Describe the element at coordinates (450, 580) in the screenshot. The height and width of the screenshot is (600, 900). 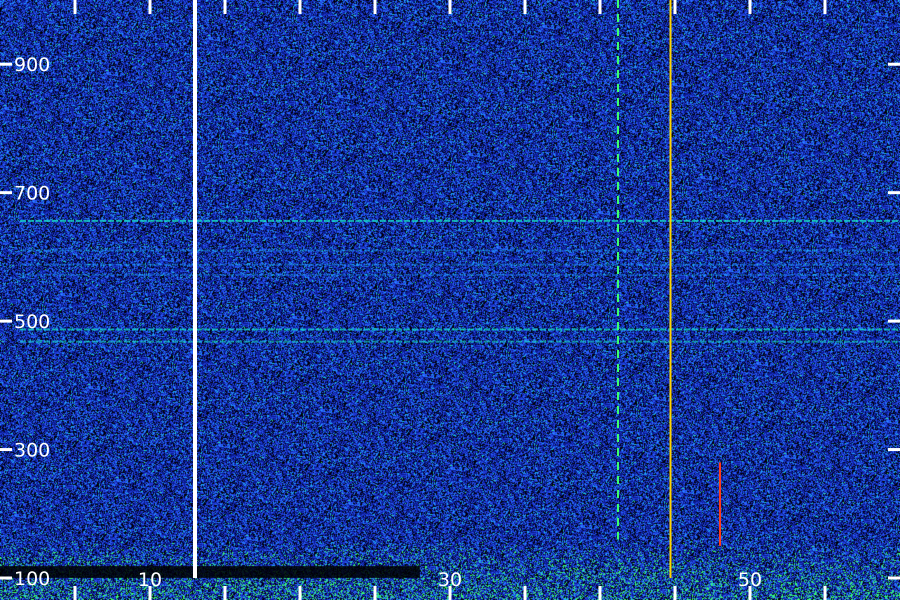
I see `x-tick-label-1: 30` at that location.